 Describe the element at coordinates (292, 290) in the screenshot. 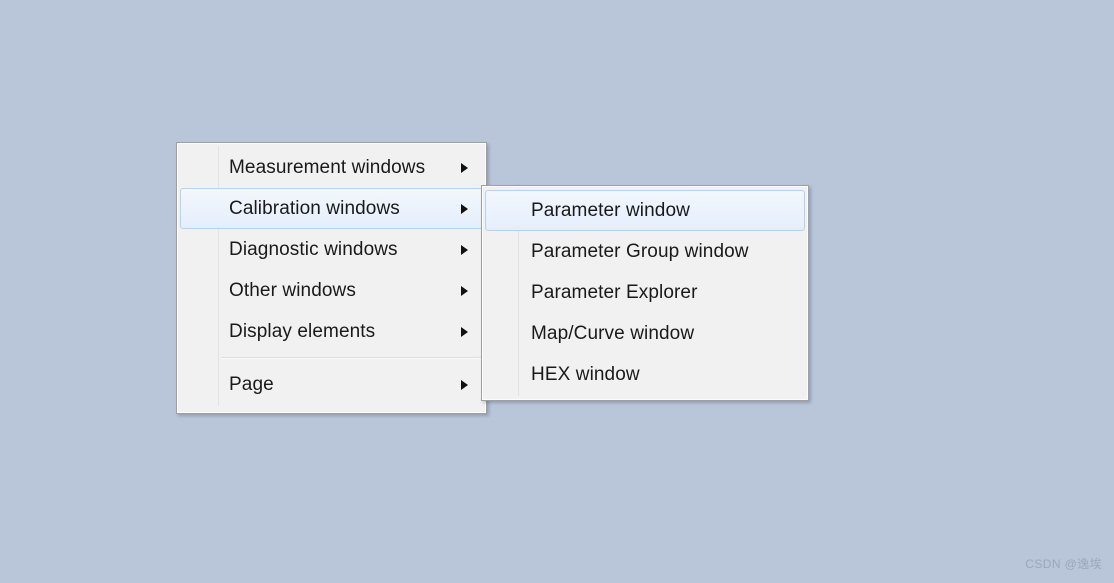

I see `menu-item-label: Other windows` at that location.